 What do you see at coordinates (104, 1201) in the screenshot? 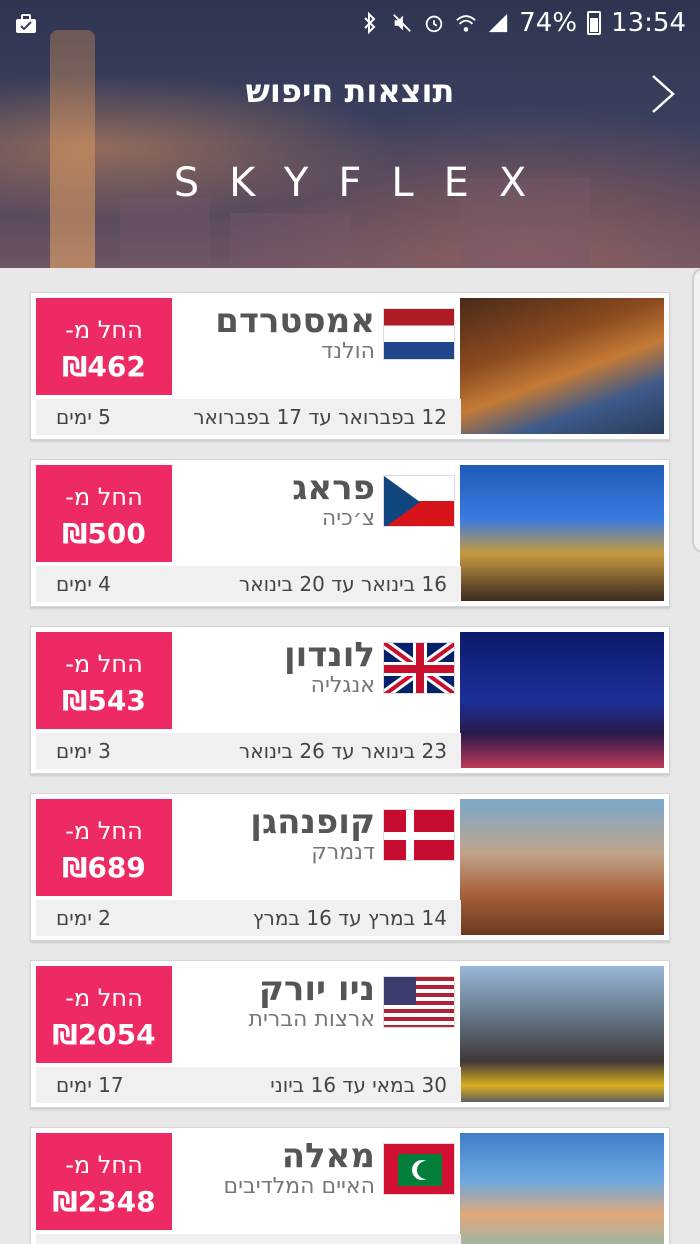
I see `price-value: ₪2348` at bounding box center [104, 1201].